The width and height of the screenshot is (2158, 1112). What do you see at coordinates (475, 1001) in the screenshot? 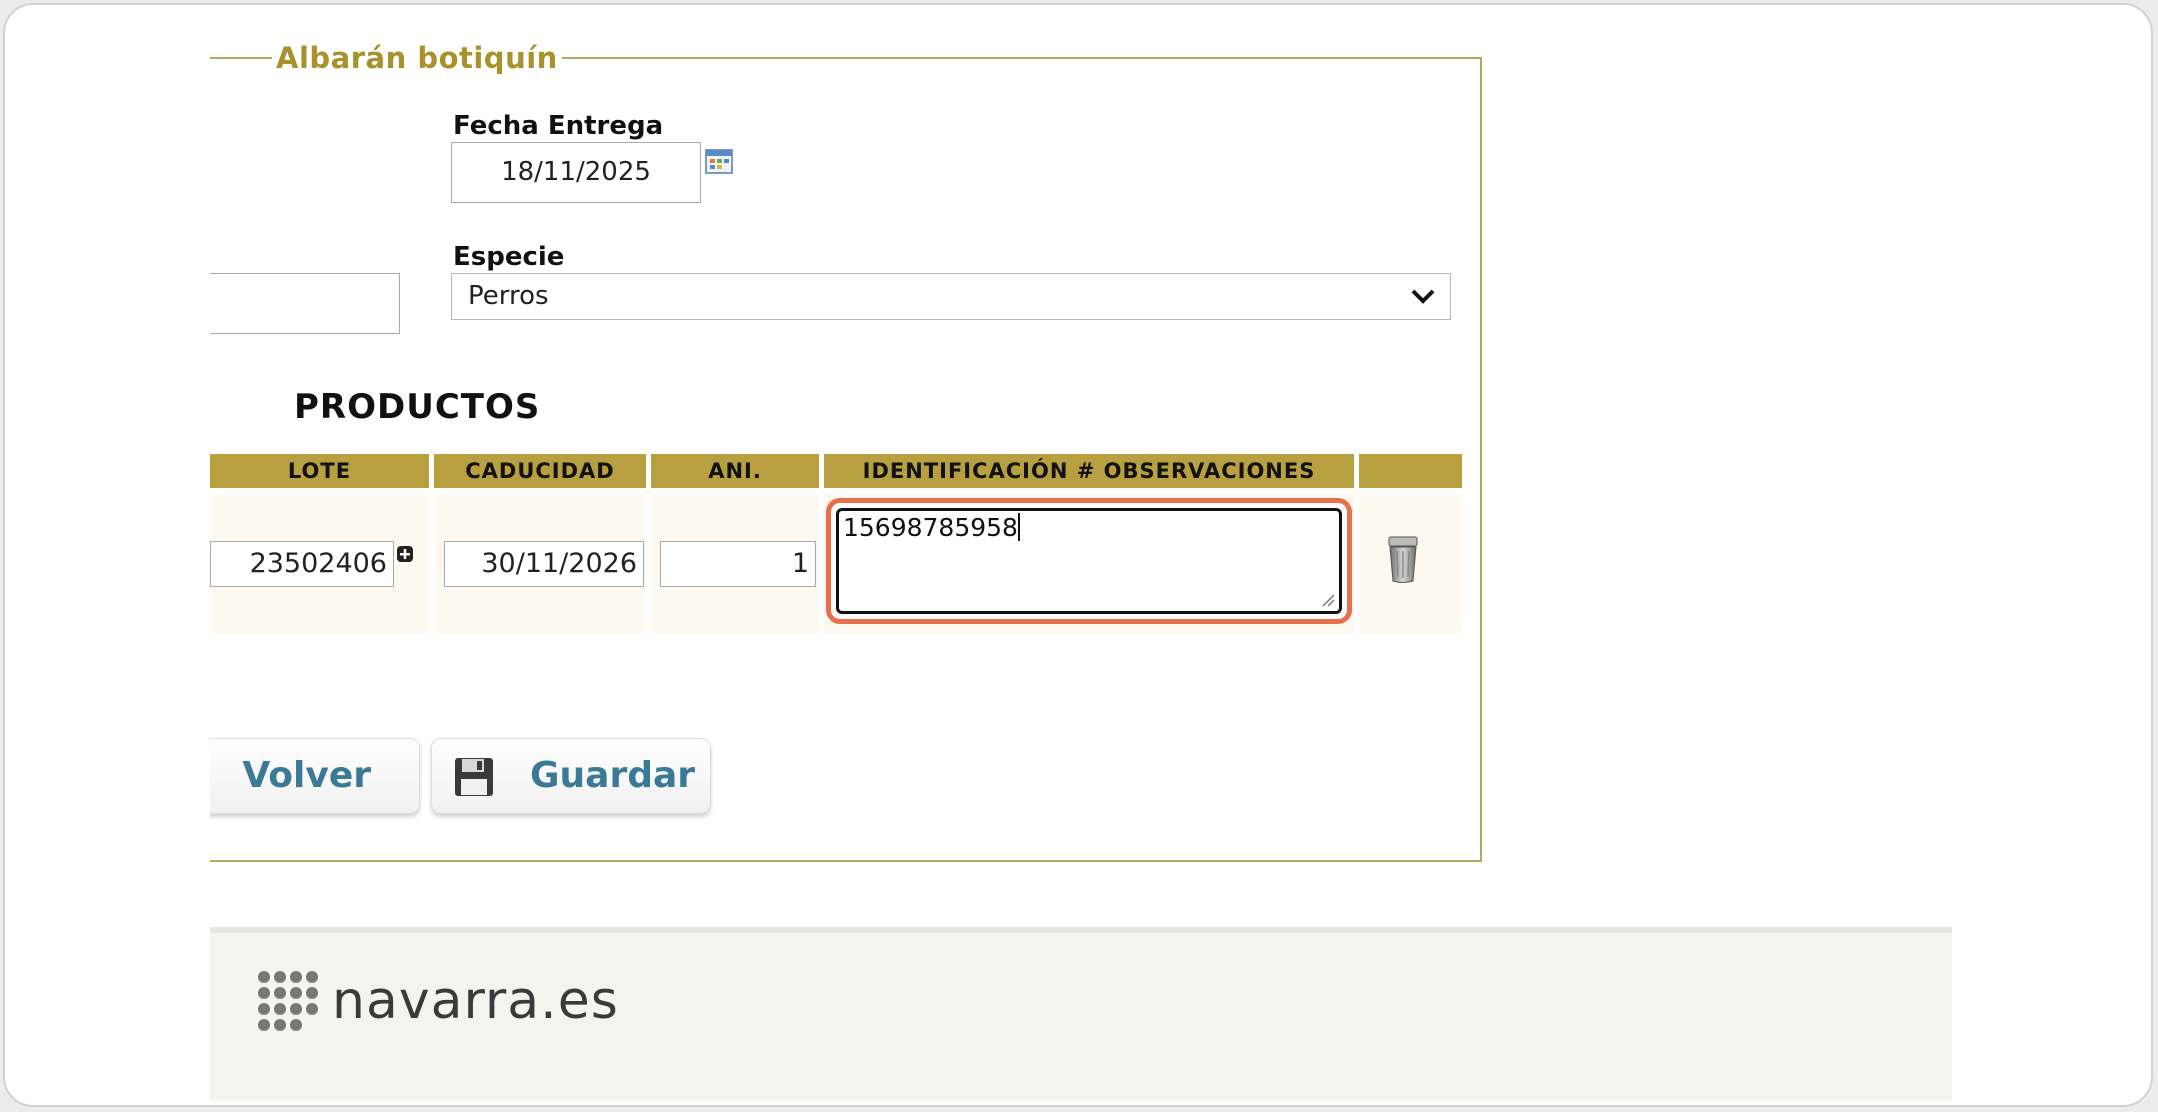
I see `footer-brand: navarra.es` at bounding box center [475, 1001].